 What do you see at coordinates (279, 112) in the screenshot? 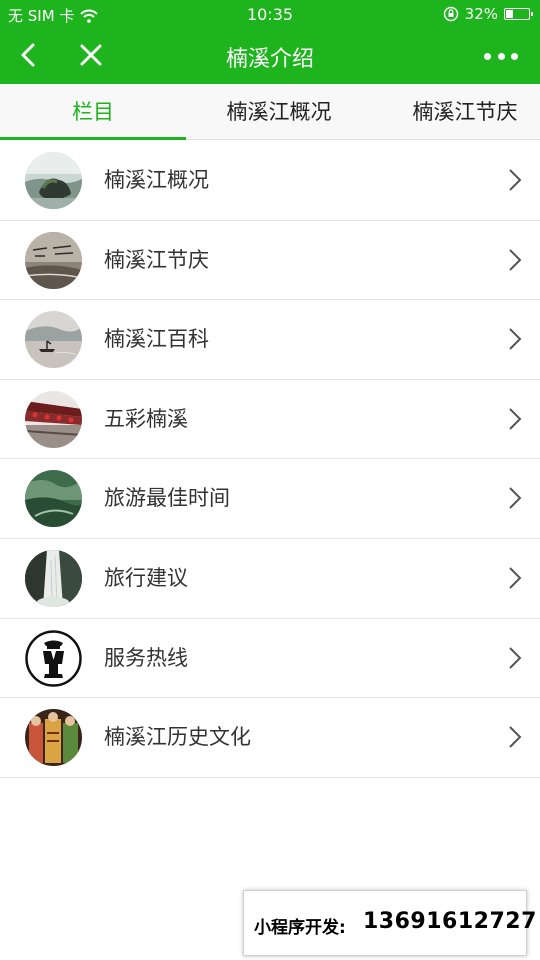
I see `tab-overview: 楠溪江概况` at bounding box center [279, 112].